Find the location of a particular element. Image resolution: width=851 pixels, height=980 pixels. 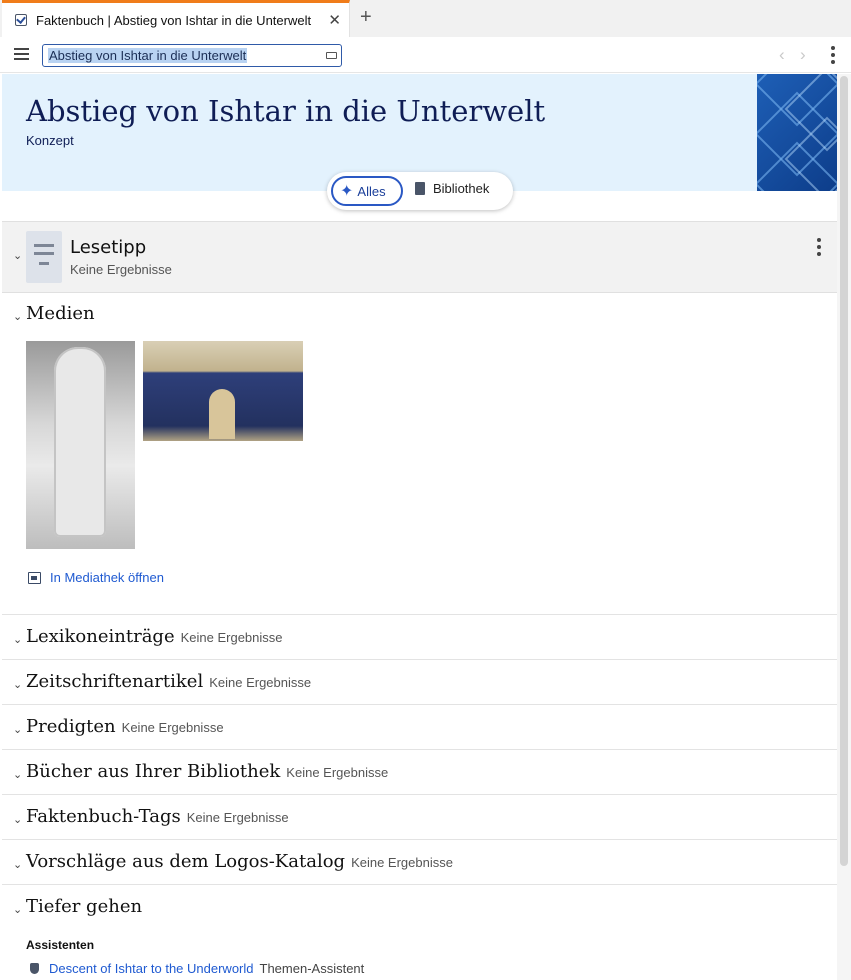

section-title: Lexikoneinträge is located at coordinates (100, 636).